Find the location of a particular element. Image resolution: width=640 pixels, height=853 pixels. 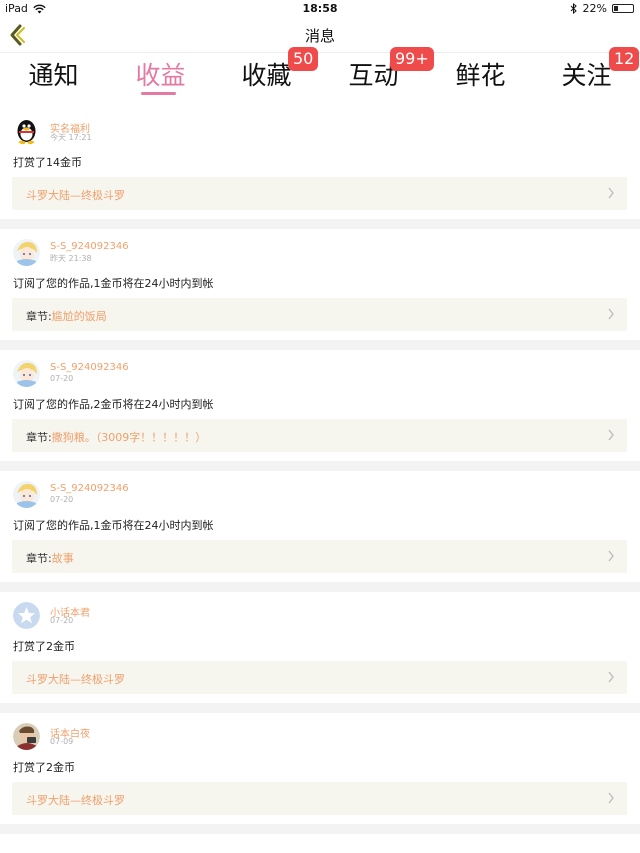

message-text: 打赏了14金币 is located at coordinates (47, 162).